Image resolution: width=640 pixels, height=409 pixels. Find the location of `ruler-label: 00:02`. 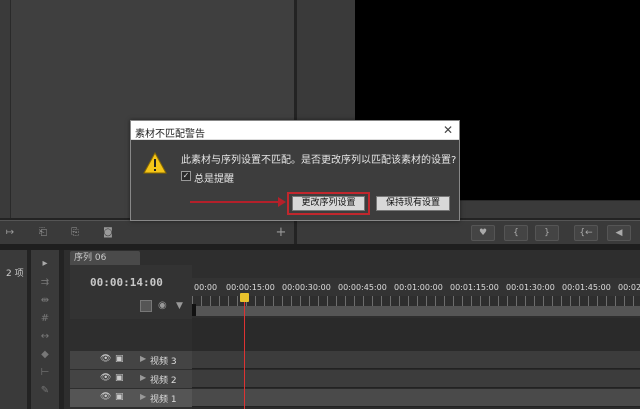

ruler-label: 00:02 is located at coordinates (629, 287).